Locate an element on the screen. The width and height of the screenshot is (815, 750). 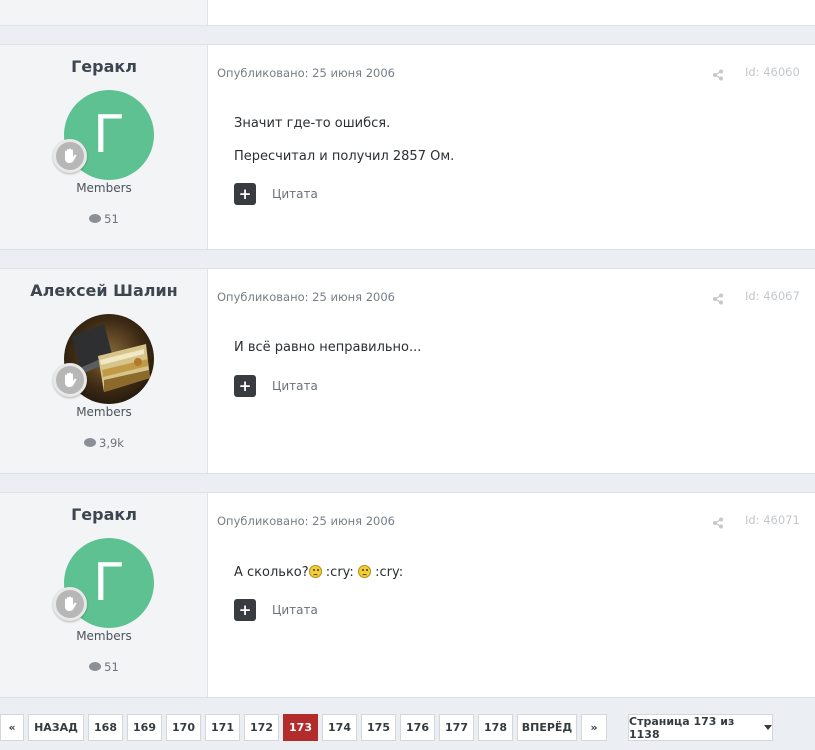
page-178: 178 is located at coordinates (495, 727).